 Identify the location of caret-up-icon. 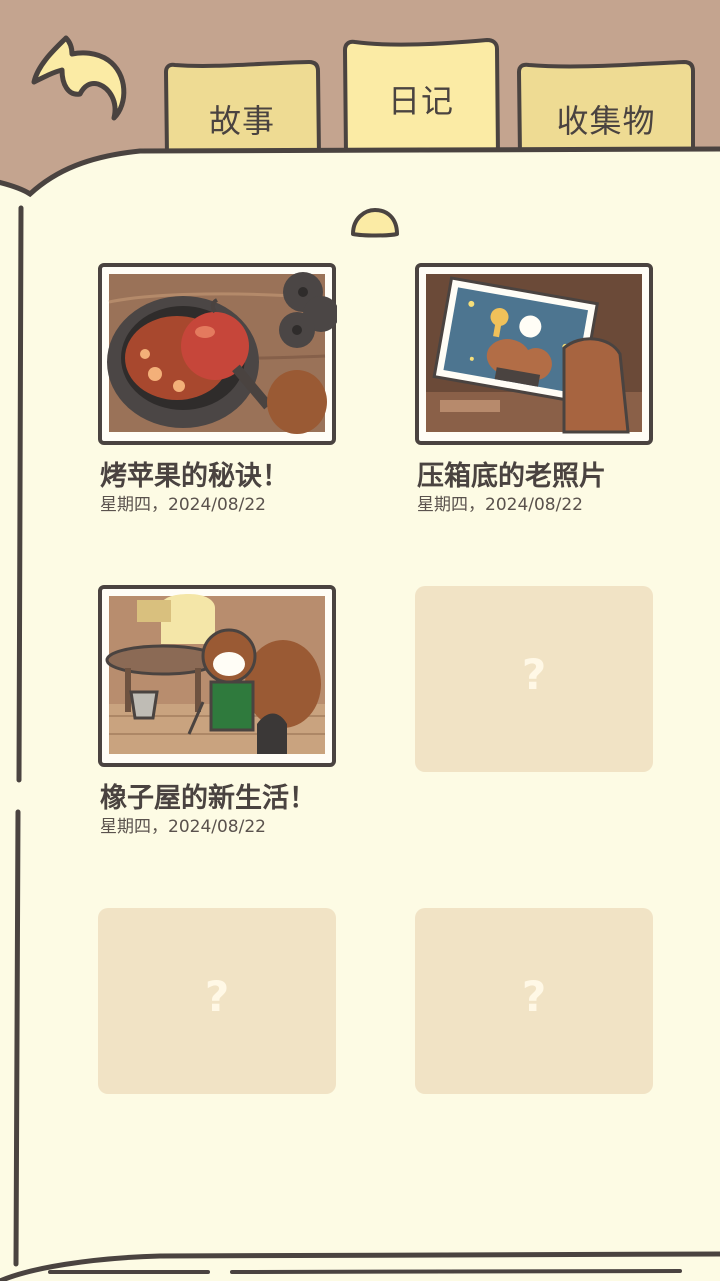
(375, 223).